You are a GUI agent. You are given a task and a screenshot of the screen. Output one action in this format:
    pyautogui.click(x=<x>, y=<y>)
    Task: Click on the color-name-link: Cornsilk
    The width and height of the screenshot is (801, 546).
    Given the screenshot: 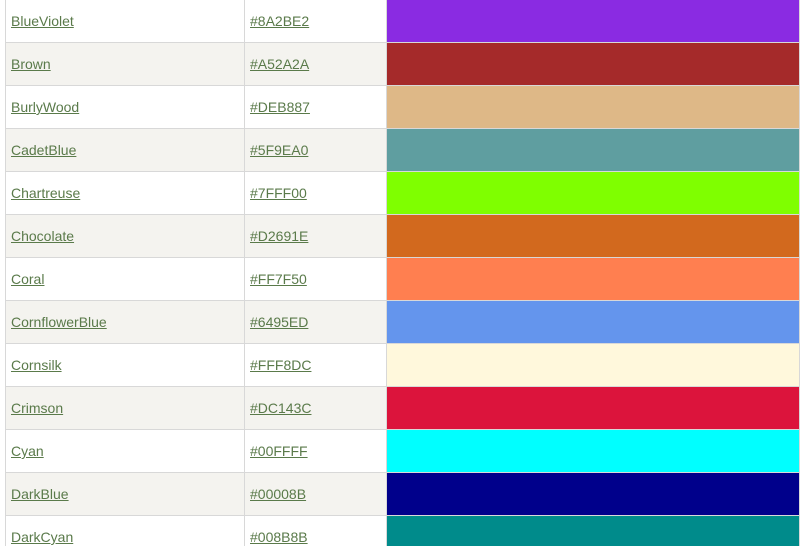 What is the action you would take?
    pyautogui.click(x=36, y=365)
    